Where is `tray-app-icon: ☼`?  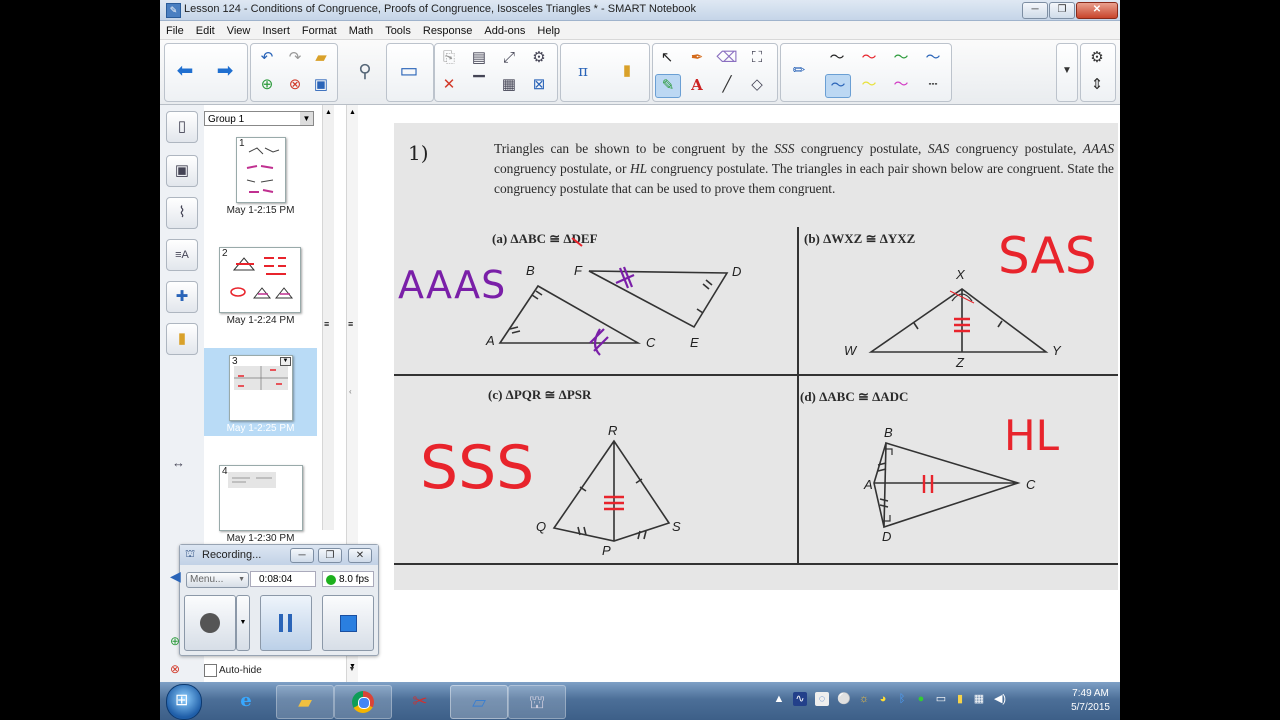 tray-app-icon: ☼ is located at coordinates (864, 699).